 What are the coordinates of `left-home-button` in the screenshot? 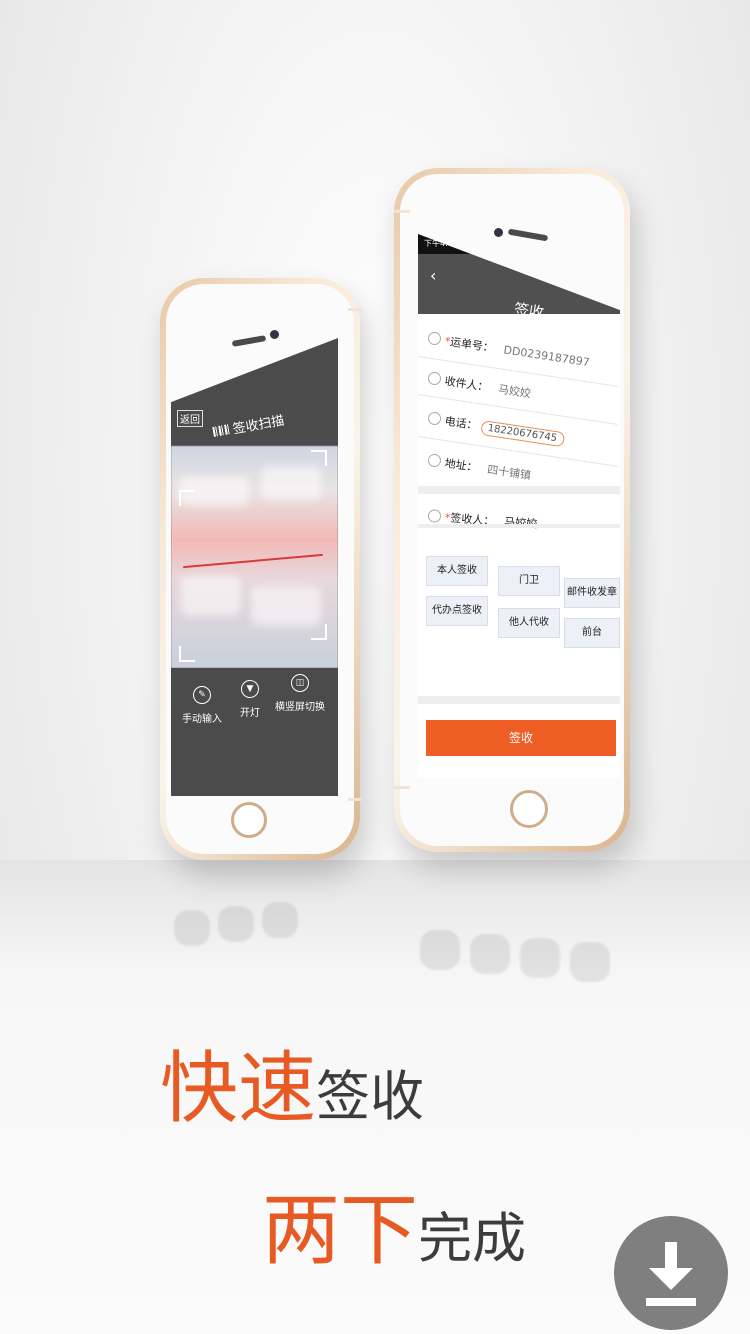 It's located at (249, 820).